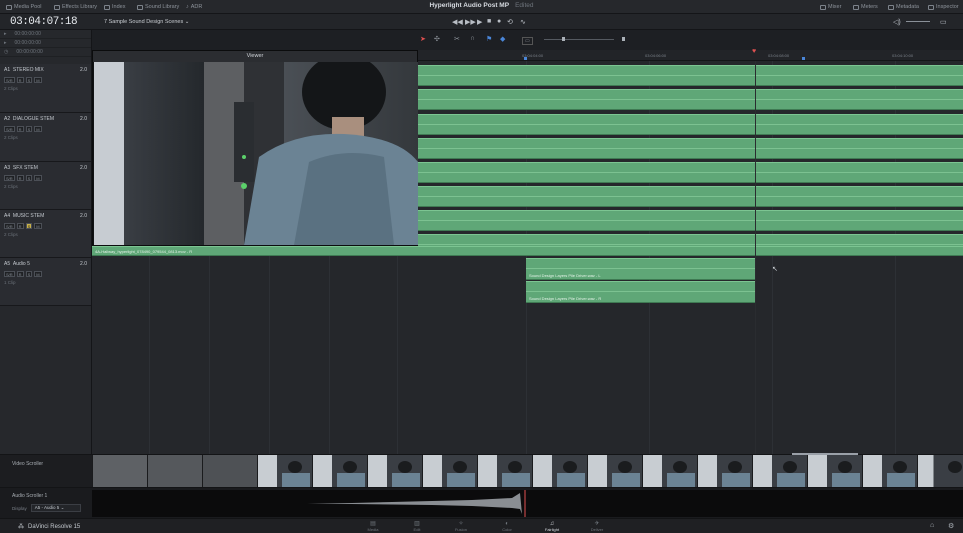 Image resolution: width=963 pixels, height=533 pixels. Describe the element at coordinates (510, 22) in the screenshot. I see `loop-icon: ⟲` at that location.